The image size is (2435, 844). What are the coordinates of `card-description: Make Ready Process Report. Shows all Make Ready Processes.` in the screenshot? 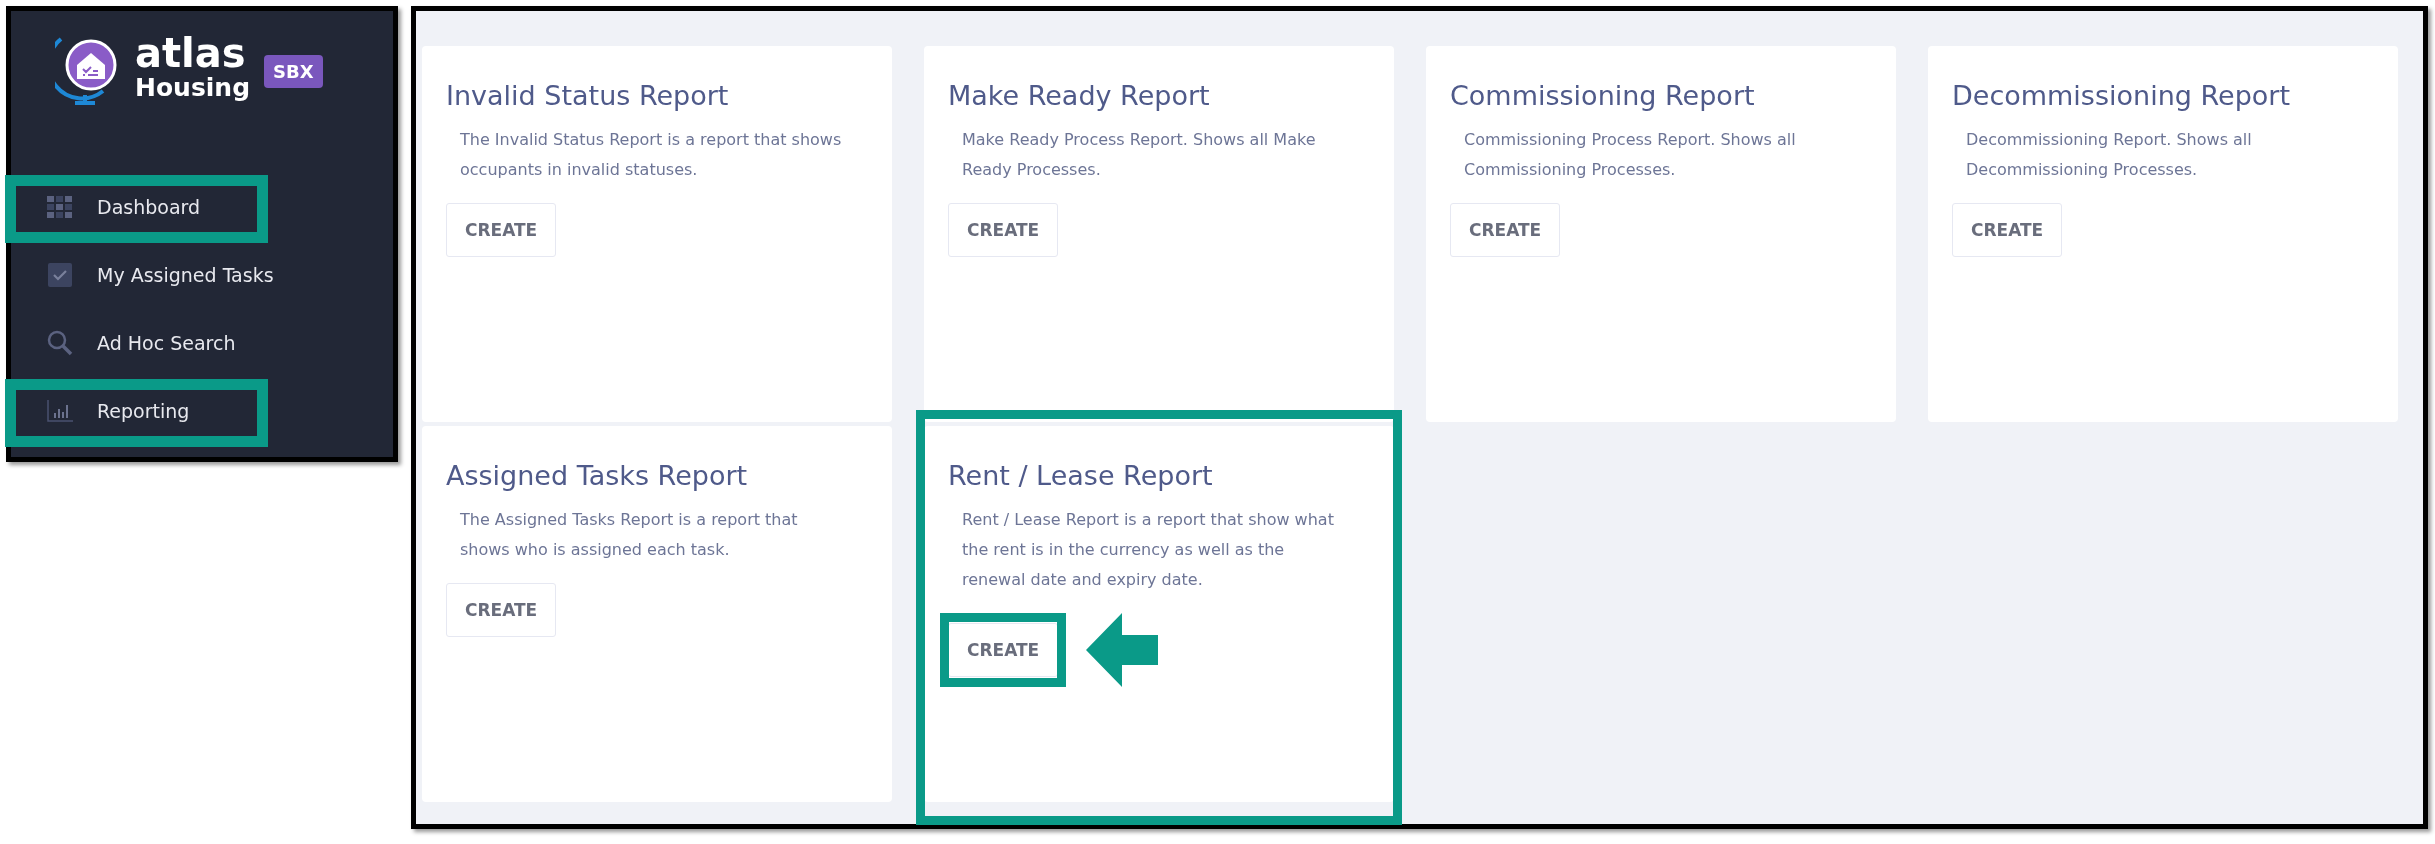 It's located at (1139, 155).